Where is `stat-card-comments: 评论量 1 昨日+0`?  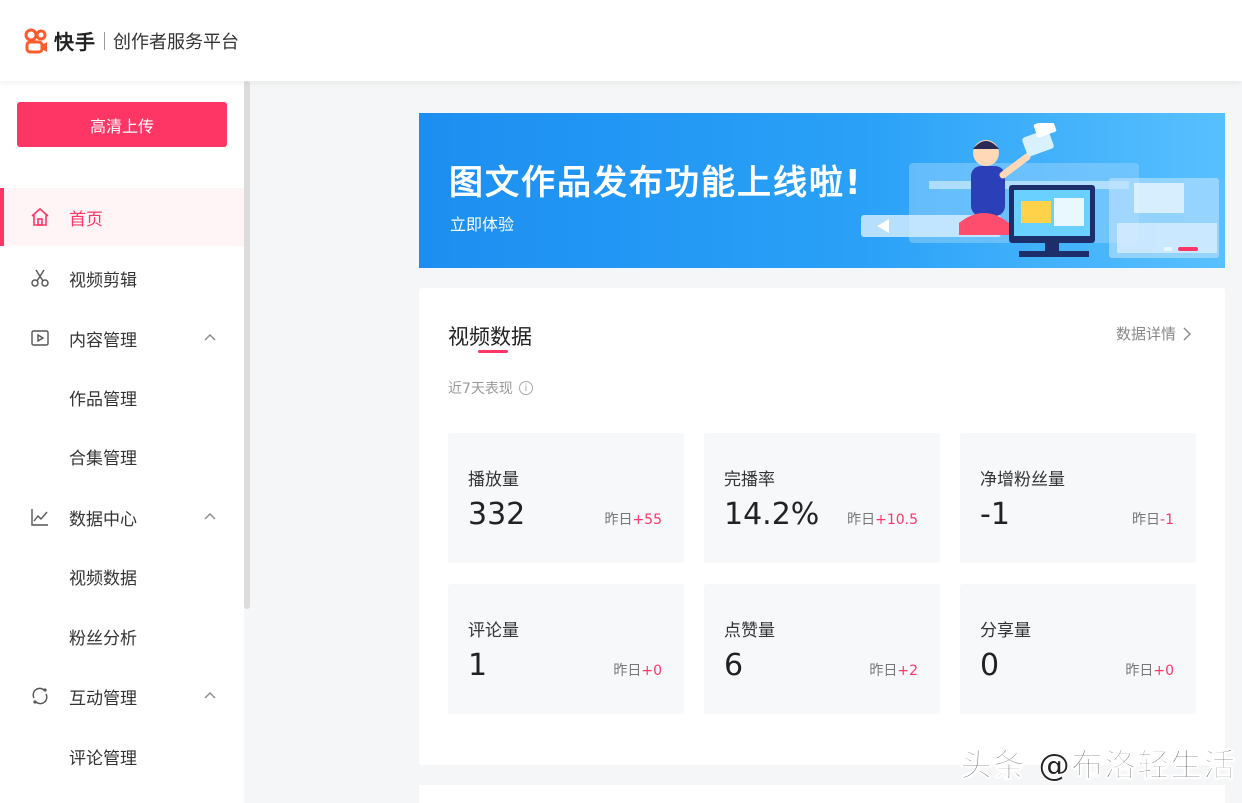 stat-card-comments: 评论量 1 昨日+0 is located at coordinates (566, 649).